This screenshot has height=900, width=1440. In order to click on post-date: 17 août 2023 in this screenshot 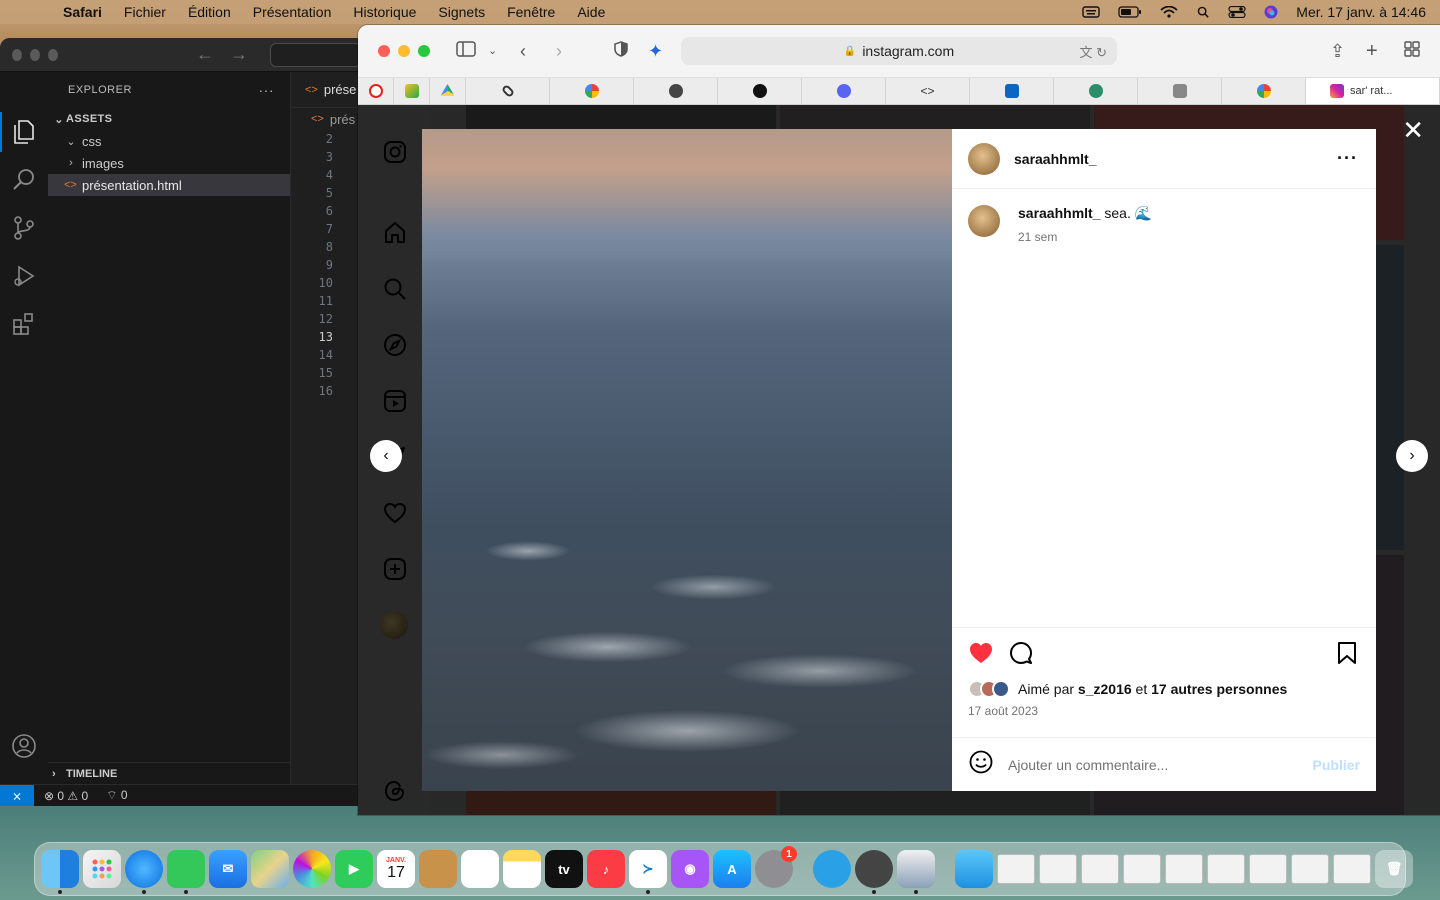, I will do `click(1164, 711)`.